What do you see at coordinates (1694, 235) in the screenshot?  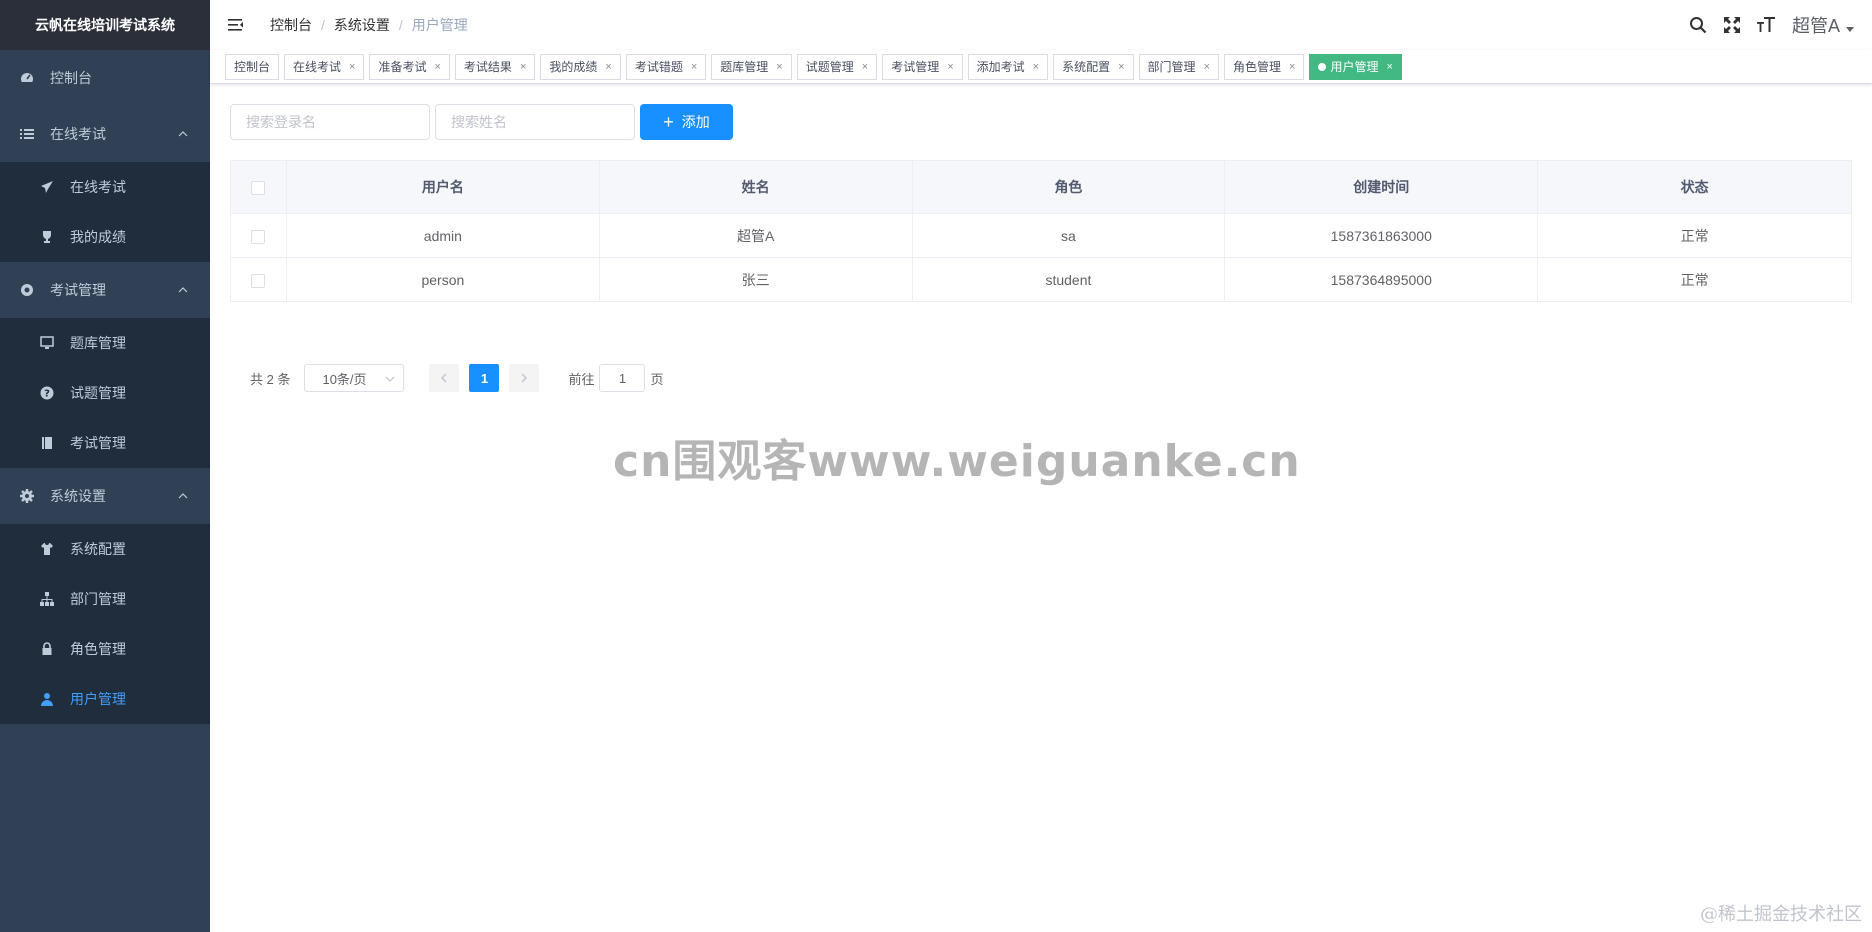 I see `cell-status: 正常` at bounding box center [1694, 235].